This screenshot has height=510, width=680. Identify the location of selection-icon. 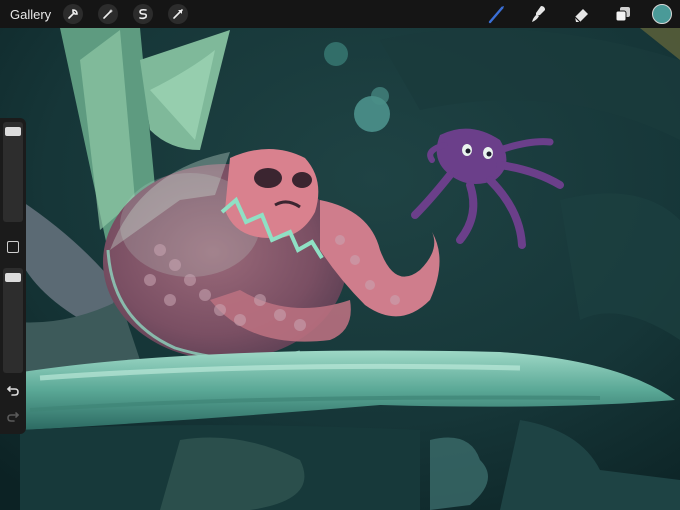
(143, 14).